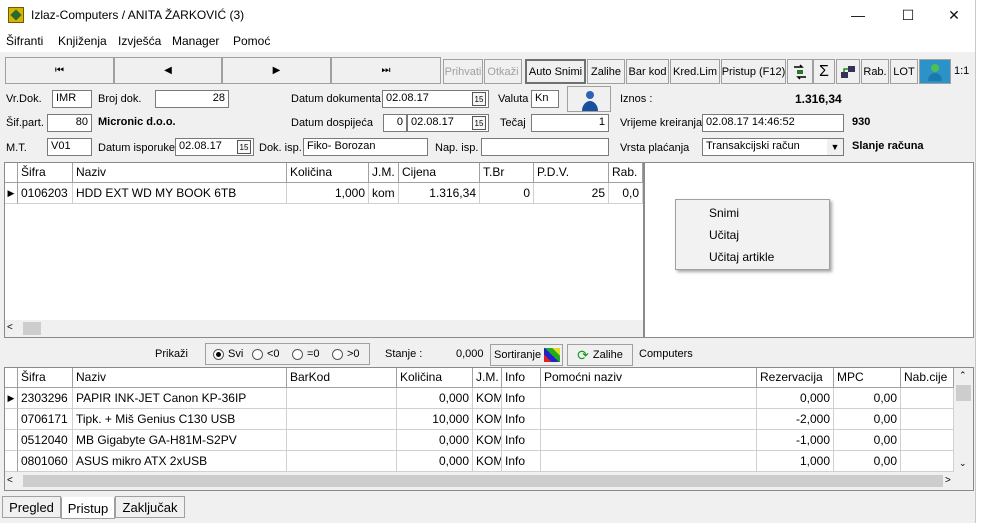 The width and height of the screenshot is (981, 523). I want to click on sortiranje-button: Sortiranje, so click(526, 355).